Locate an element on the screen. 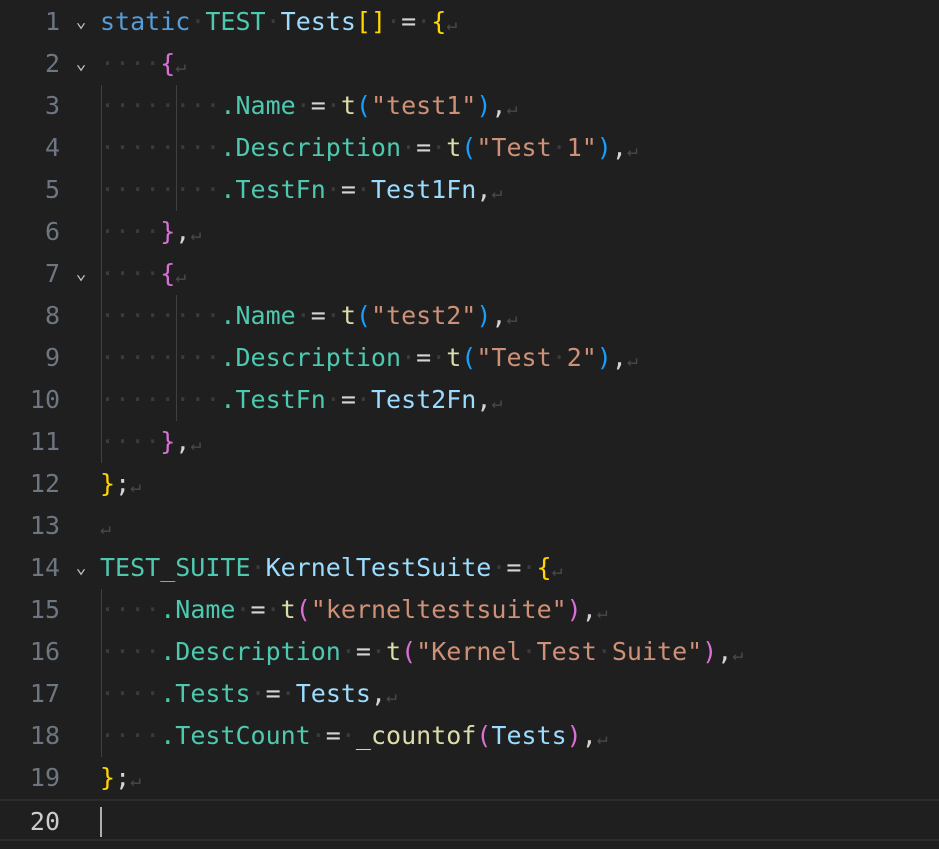 This screenshot has height=849, width=939. code-token: "Kernel is located at coordinates (469, 651).